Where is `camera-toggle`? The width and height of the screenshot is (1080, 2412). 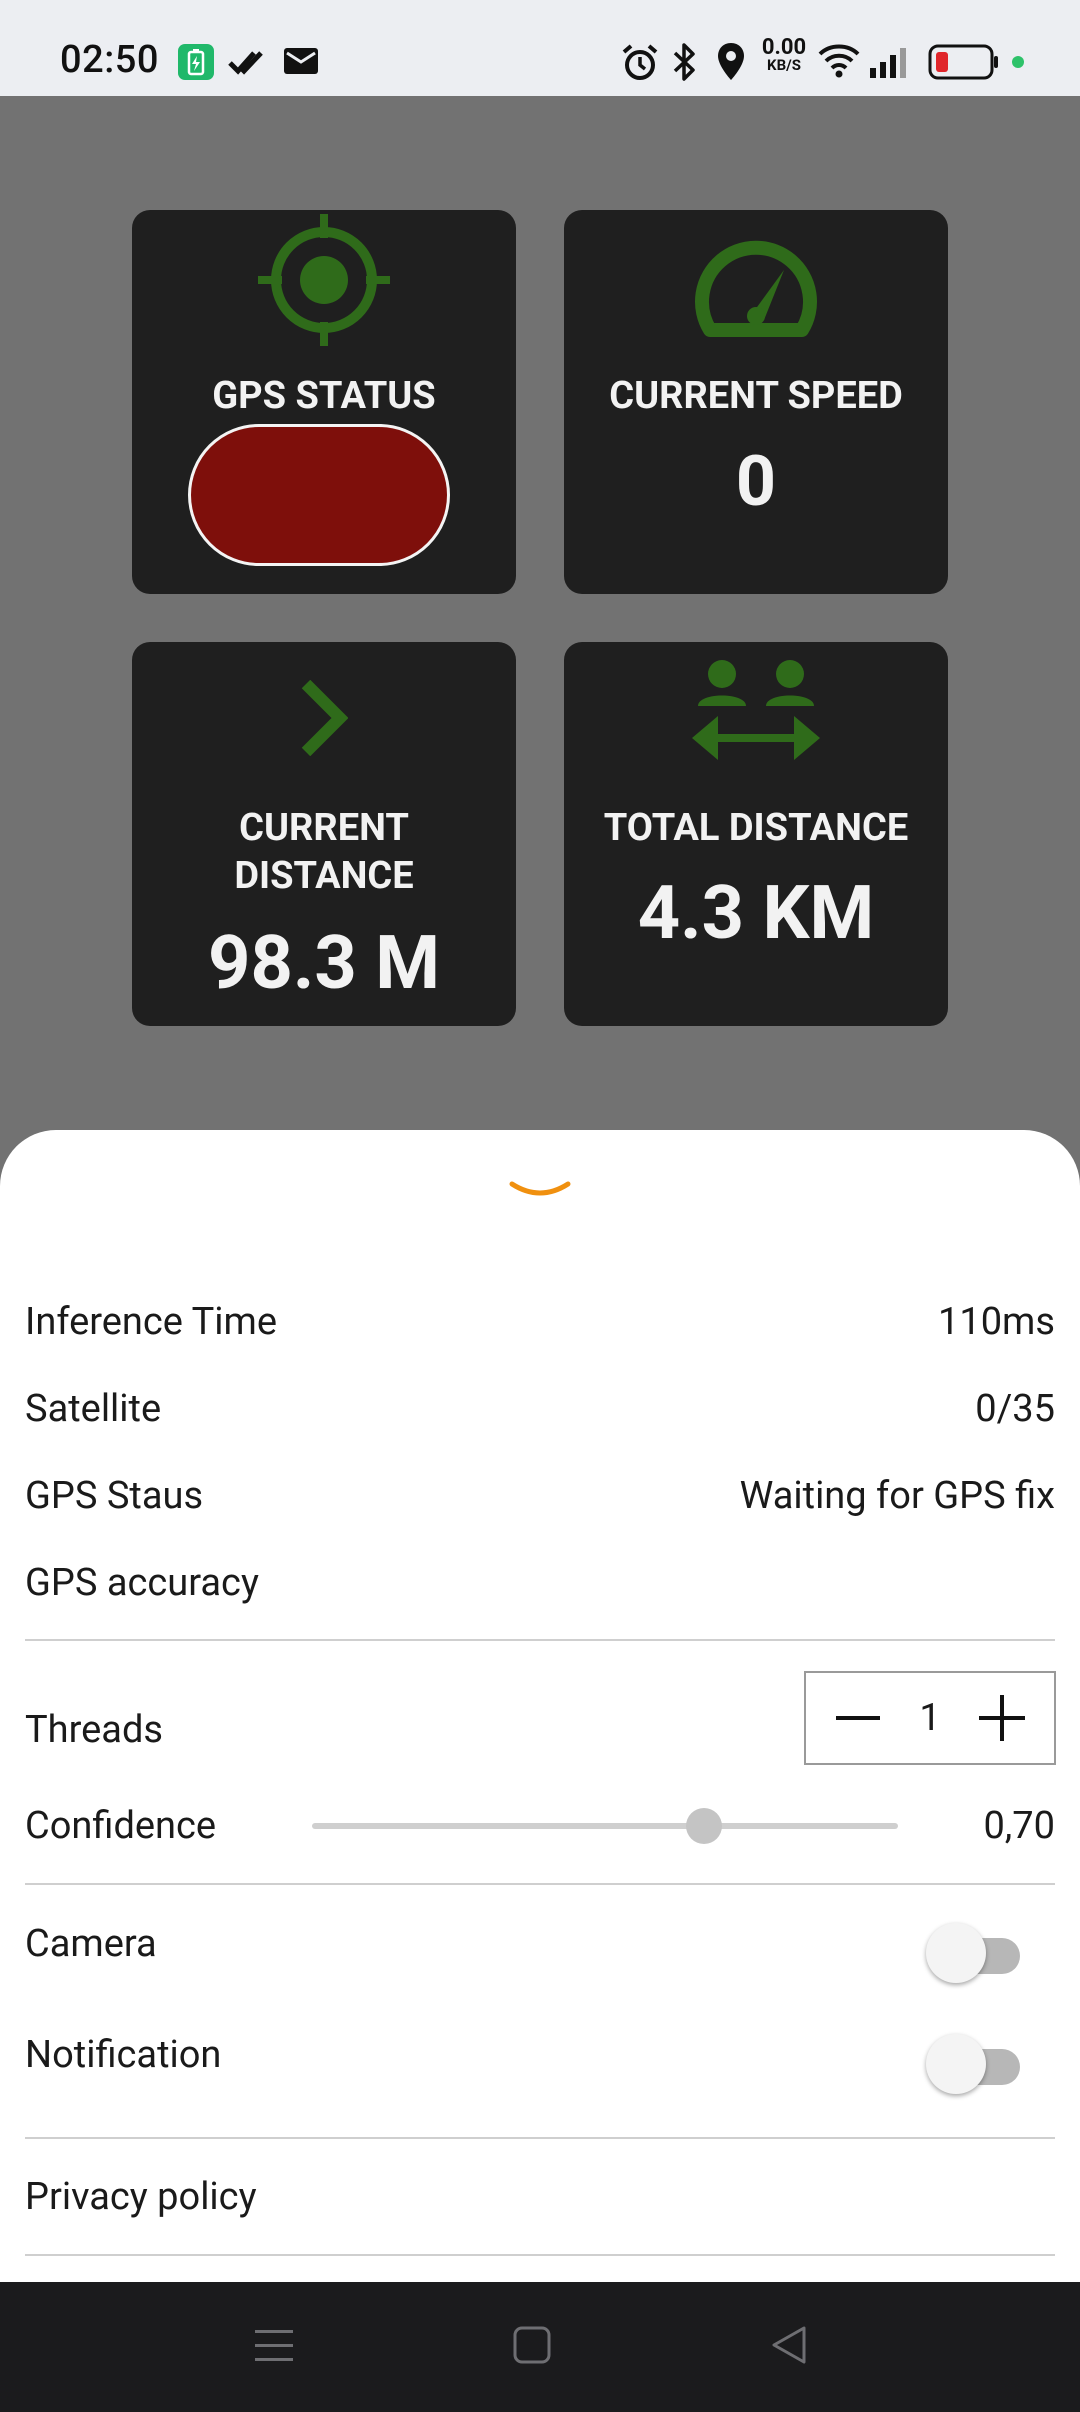 camera-toggle is located at coordinates (973, 1953).